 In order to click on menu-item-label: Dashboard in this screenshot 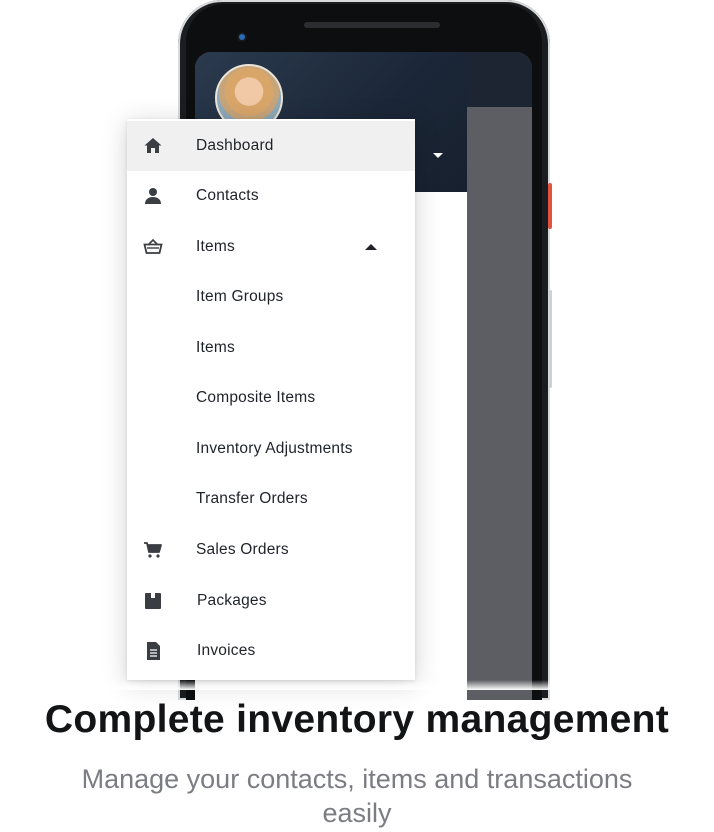, I will do `click(235, 145)`.